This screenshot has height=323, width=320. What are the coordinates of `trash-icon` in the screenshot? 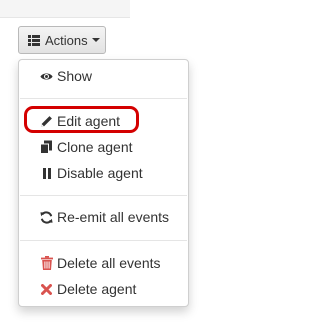 It's located at (46, 263).